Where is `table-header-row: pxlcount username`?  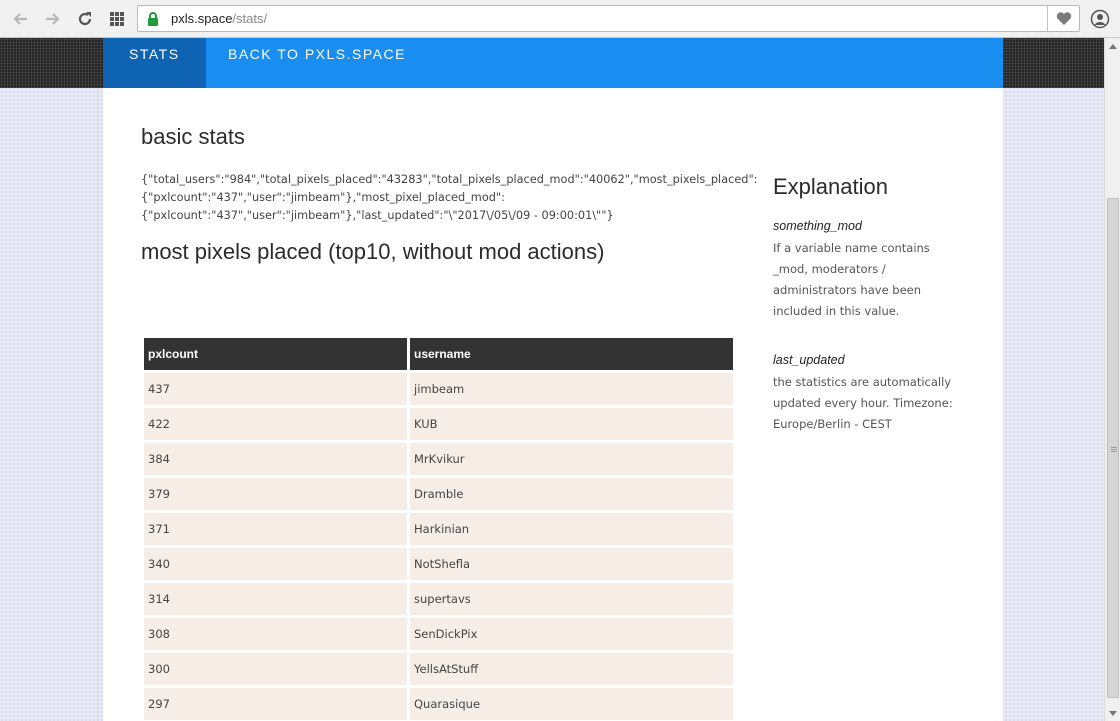
table-header-row: pxlcount username is located at coordinates (438, 354).